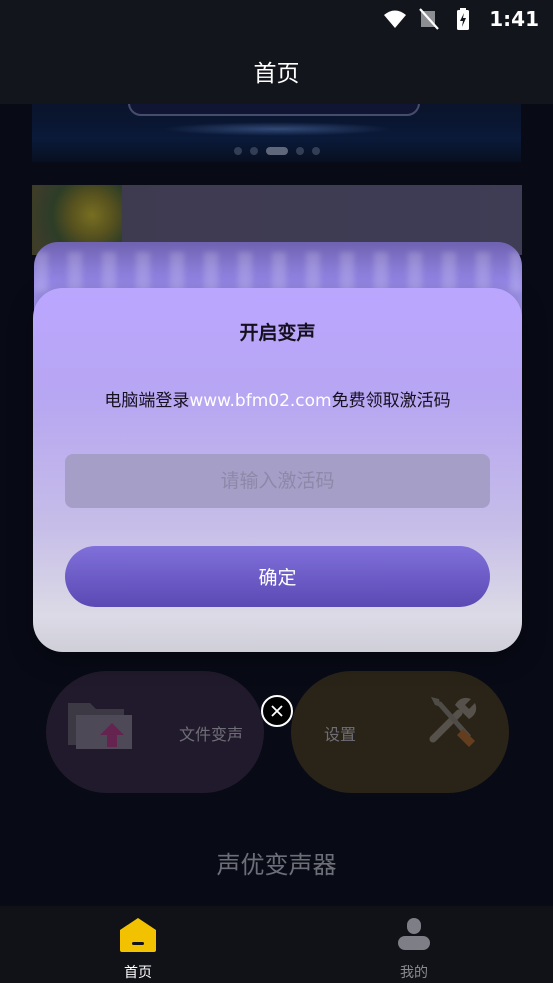 Image resolution: width=553 pixels, height=983 pixels. I want to click on dialog-message: 电脑端登录www.bfm02.com免费领取激活码, so click(277, 398).